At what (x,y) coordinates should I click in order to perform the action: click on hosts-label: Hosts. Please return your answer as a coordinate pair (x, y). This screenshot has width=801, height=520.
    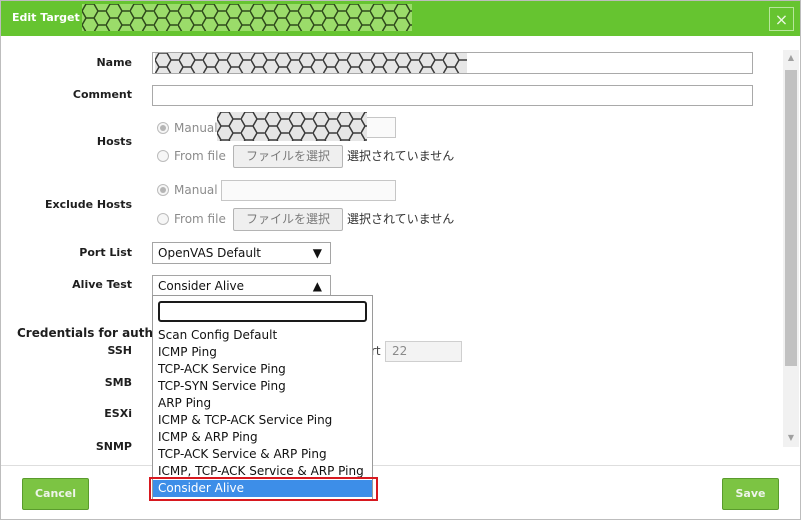
    Looking at the image, I should click on (114, 141).